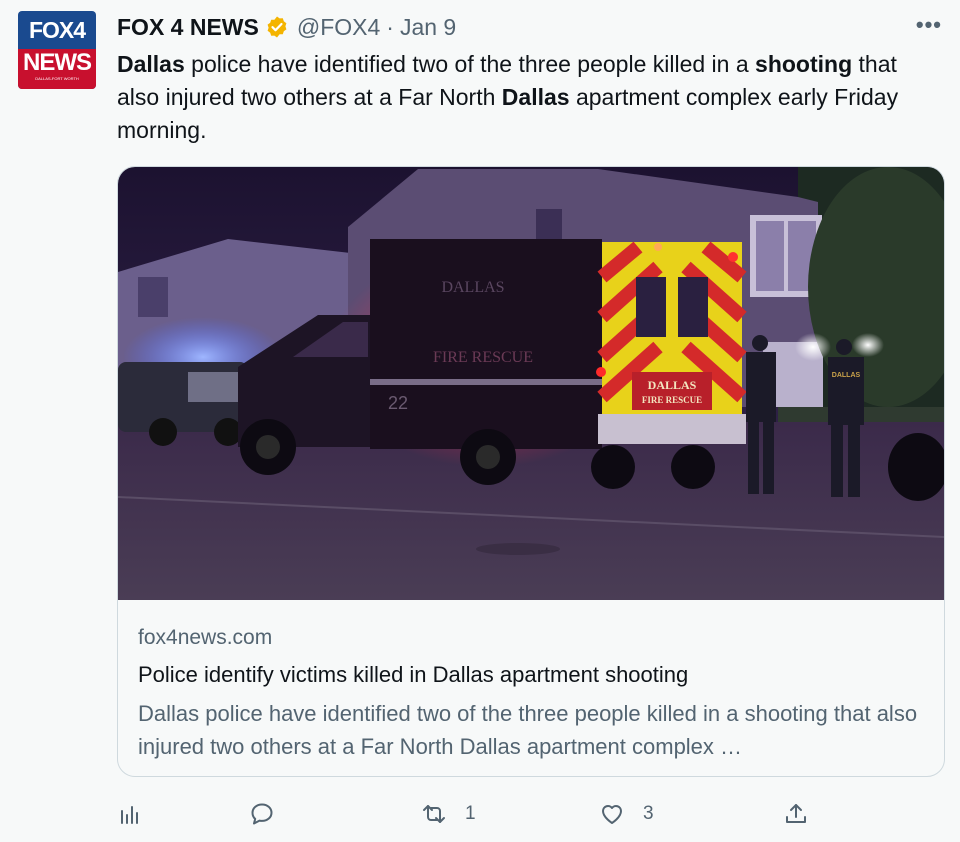 The height and width of the screenshot is (842, 960). What do you see at coordinates (483, 357) in the screenshot?
I see `truck-side-text: FIRE RESCUE` at bounding box center [483, 357].